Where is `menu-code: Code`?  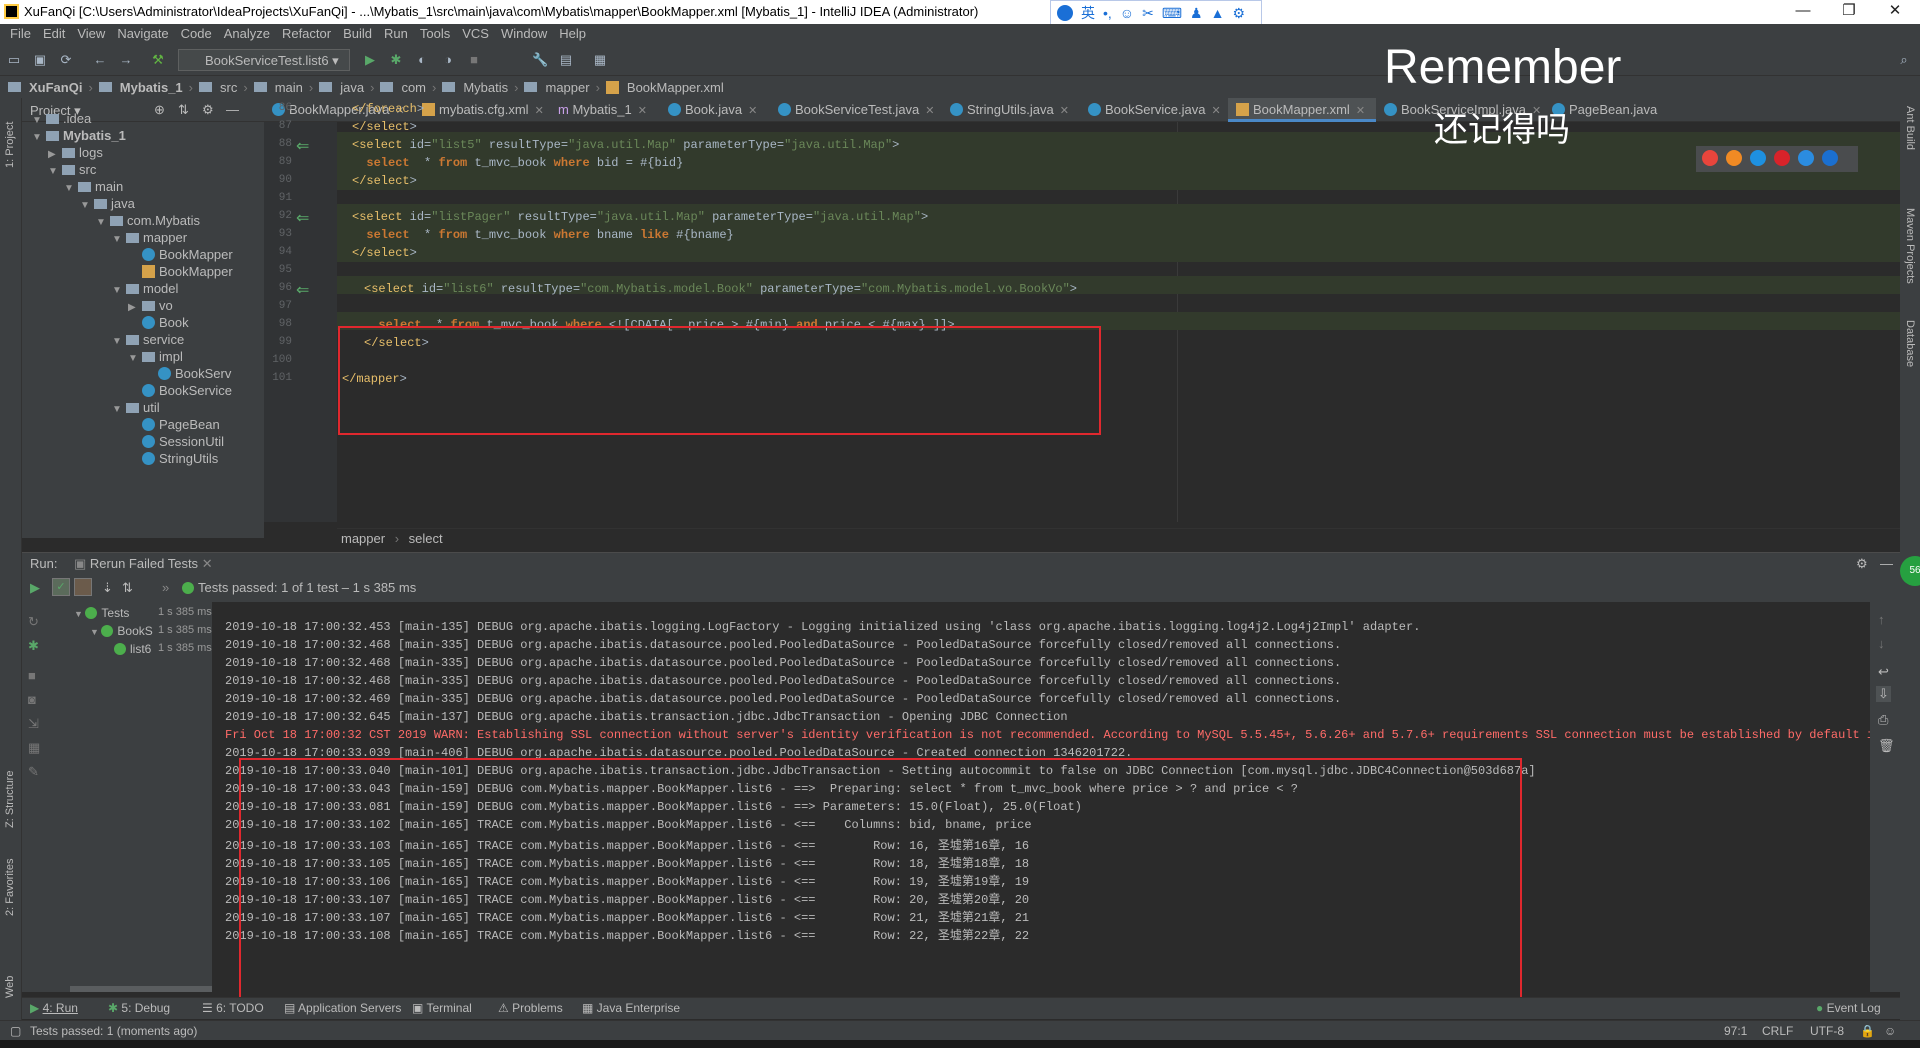 menu-code: Code is located at coordinates (196, 34).